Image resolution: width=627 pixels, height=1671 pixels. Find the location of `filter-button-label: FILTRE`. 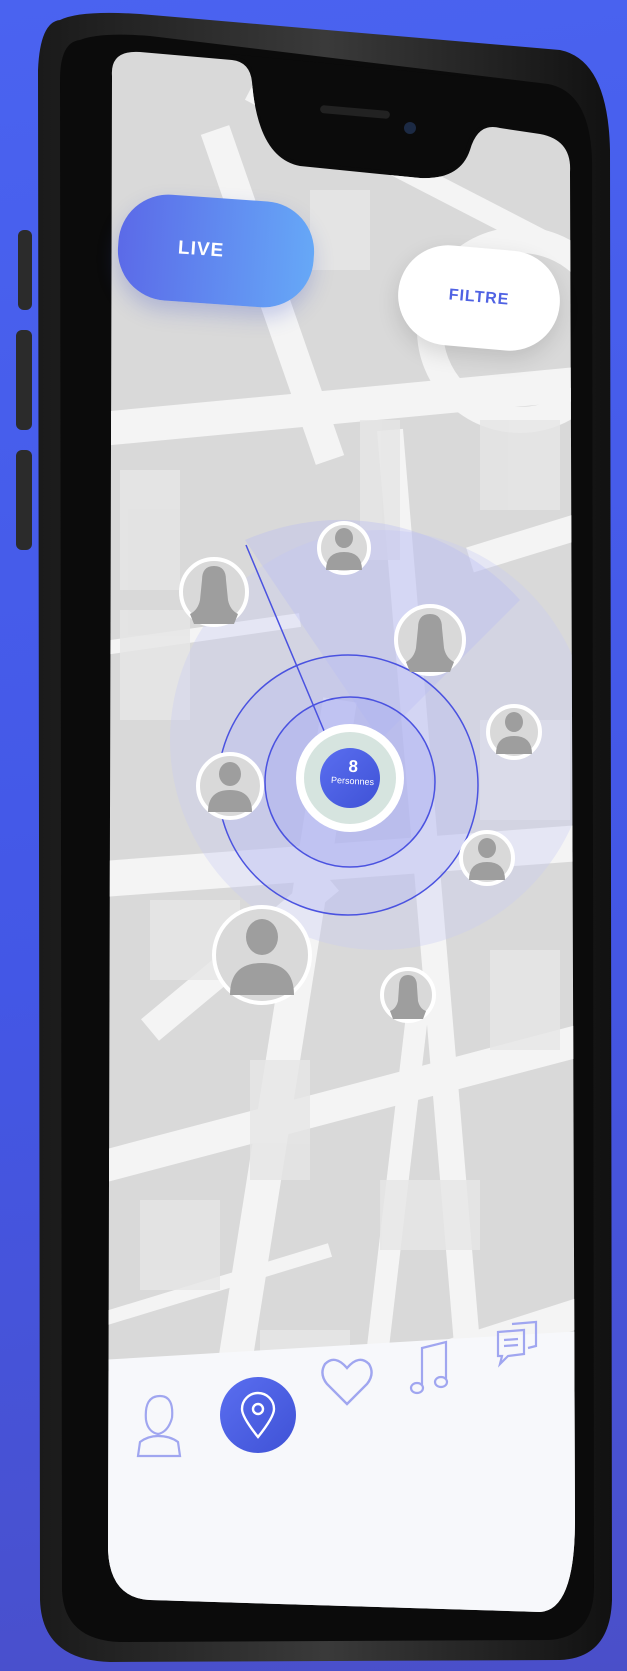

filter-button-label: FILTRE is located at coordinates (479, 297).